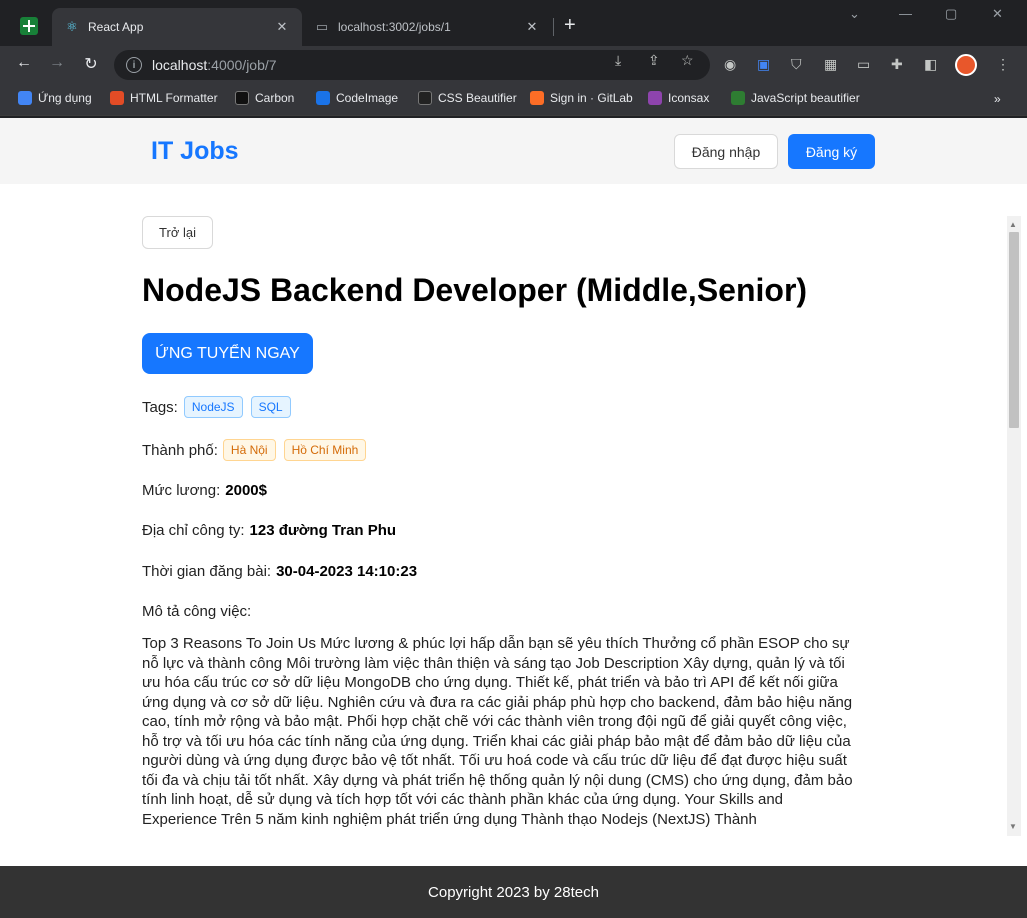  What do you see at coordinates (24, 63) in the screenshot?
I see `back-arrow-icon: ←` at bounding box center [24, 63].